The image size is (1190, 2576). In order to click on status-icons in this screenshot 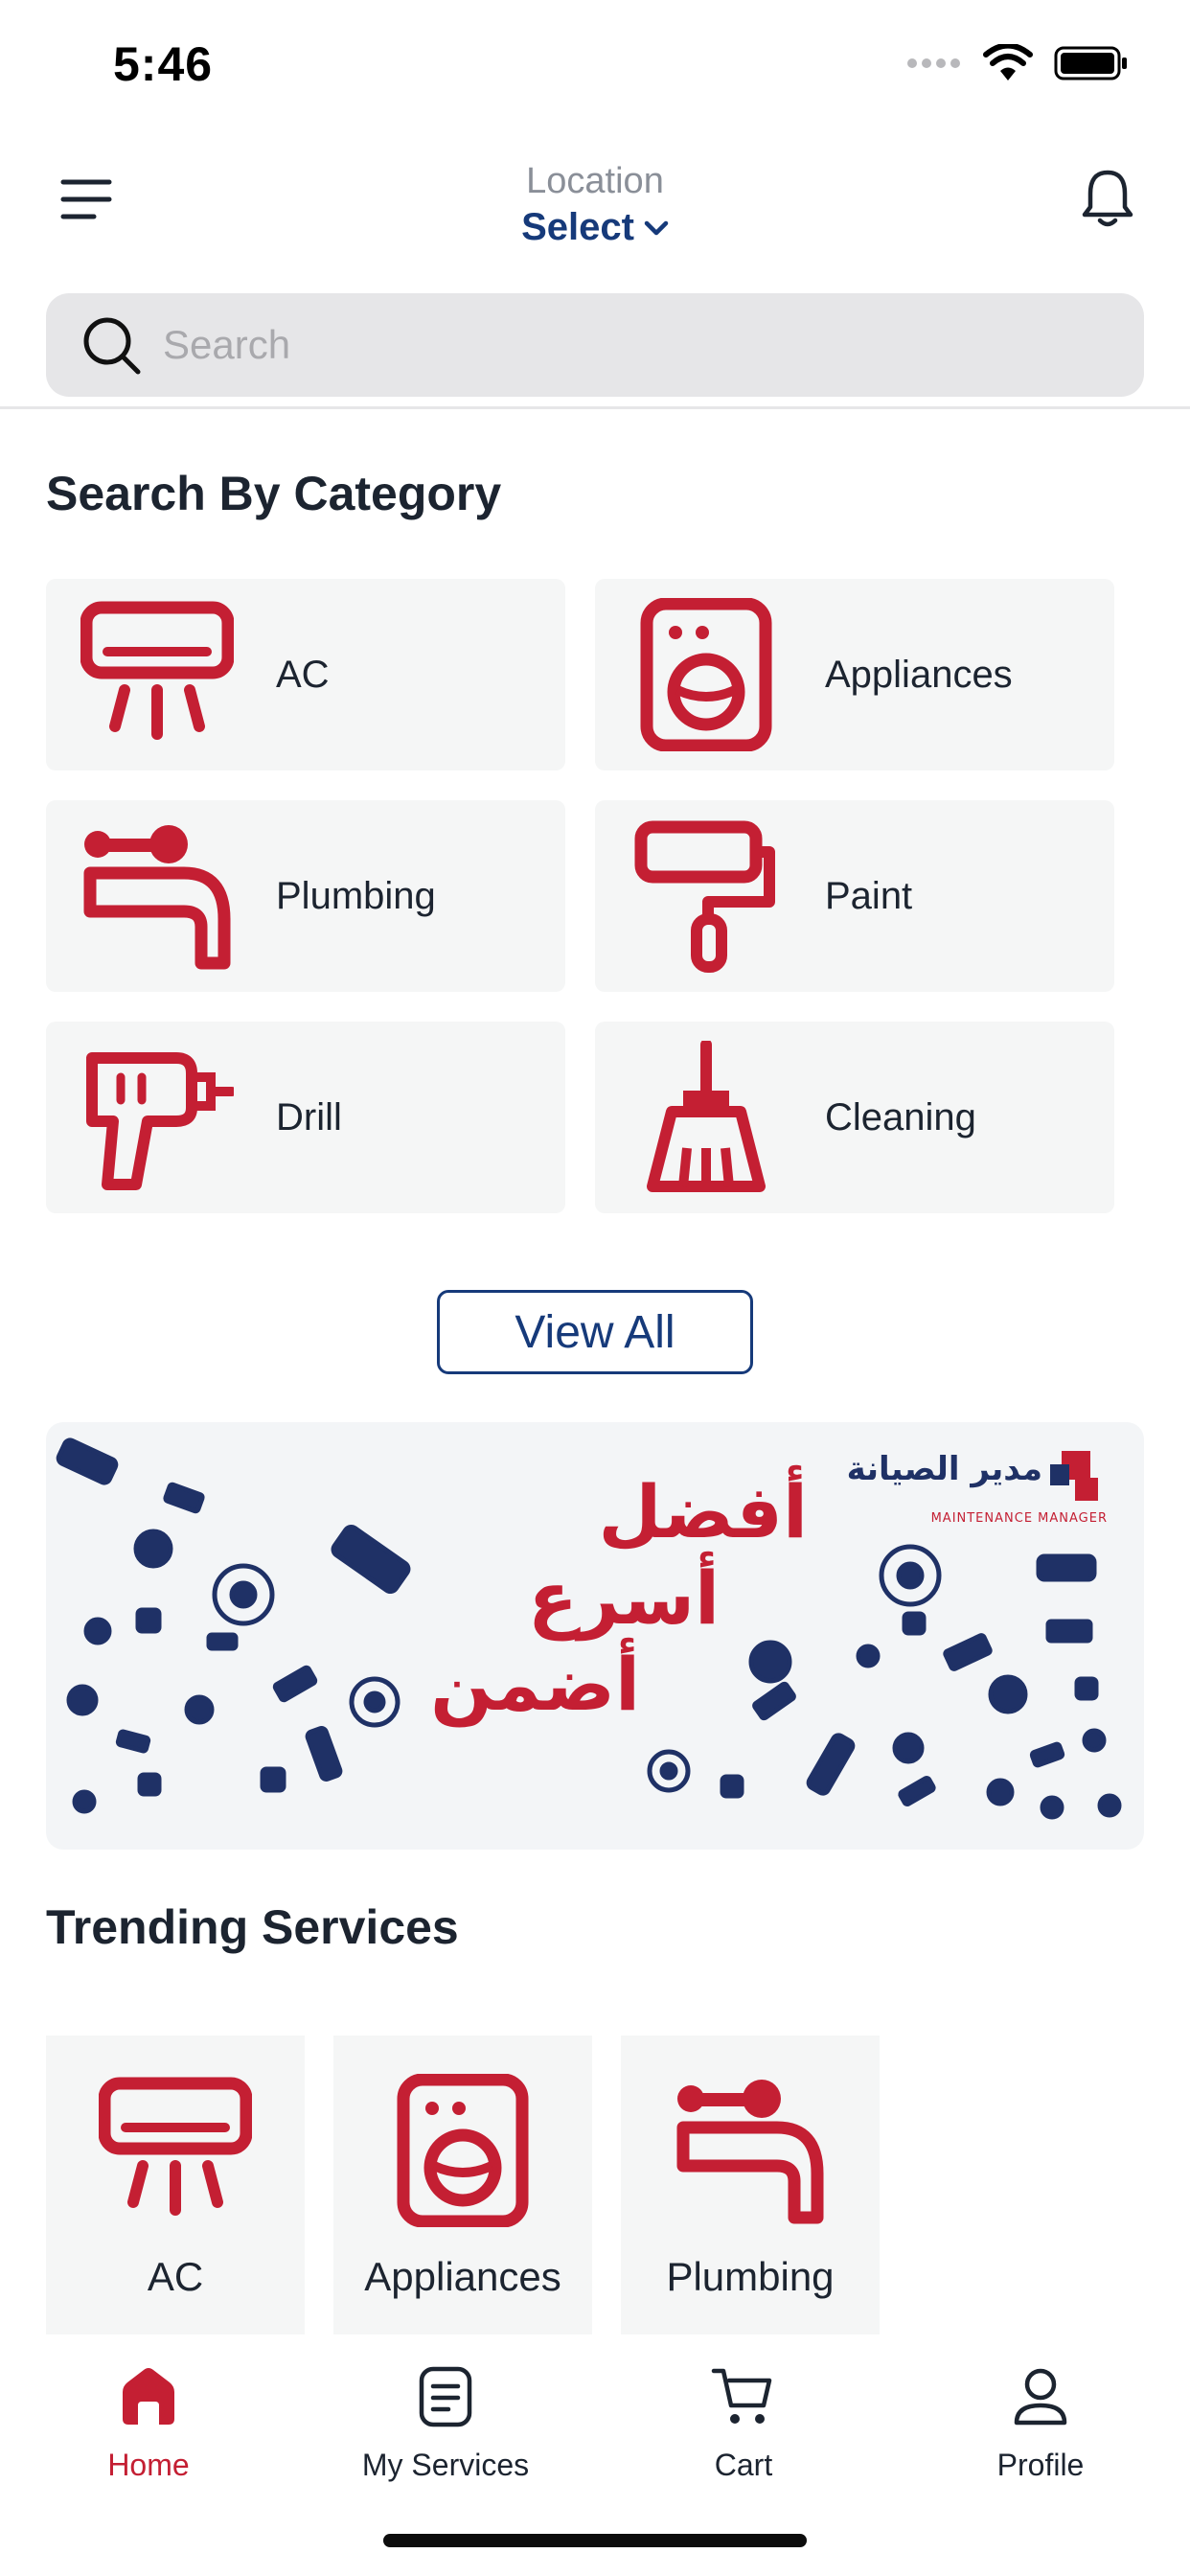, I will do `click(1017, 63)`.